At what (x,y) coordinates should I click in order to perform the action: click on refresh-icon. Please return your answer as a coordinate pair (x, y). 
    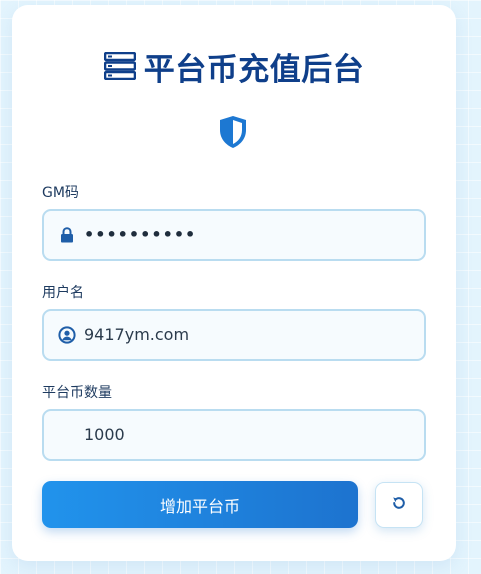
    Looking at the image, I should click on (399, 505).